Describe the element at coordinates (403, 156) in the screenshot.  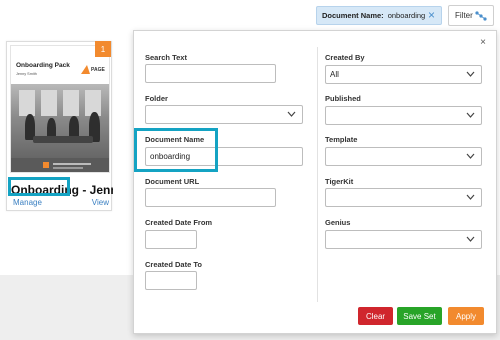
I see `template-select` at that location.